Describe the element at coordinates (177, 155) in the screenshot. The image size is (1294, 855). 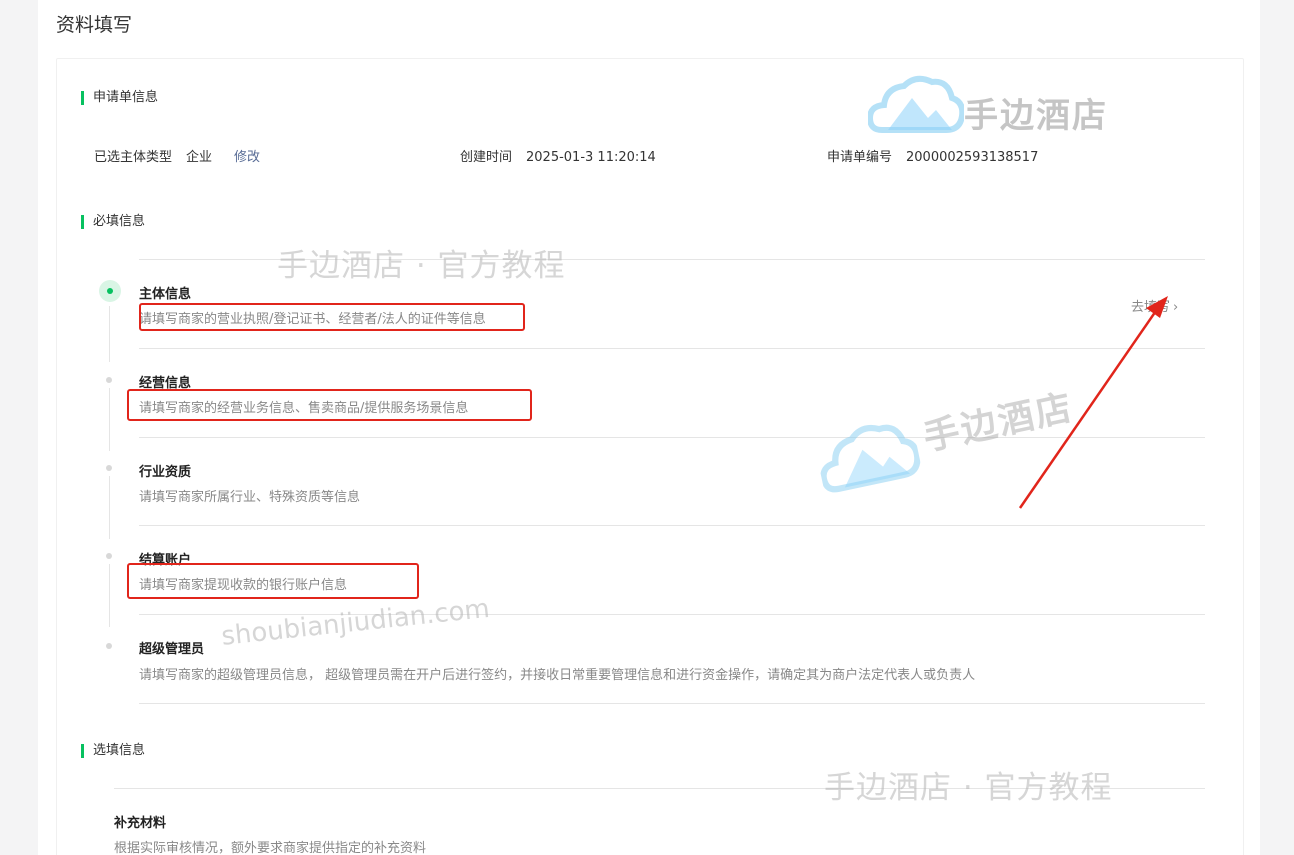
I see `subject-type-row: 已选主体类型 企业 修改` at that location.